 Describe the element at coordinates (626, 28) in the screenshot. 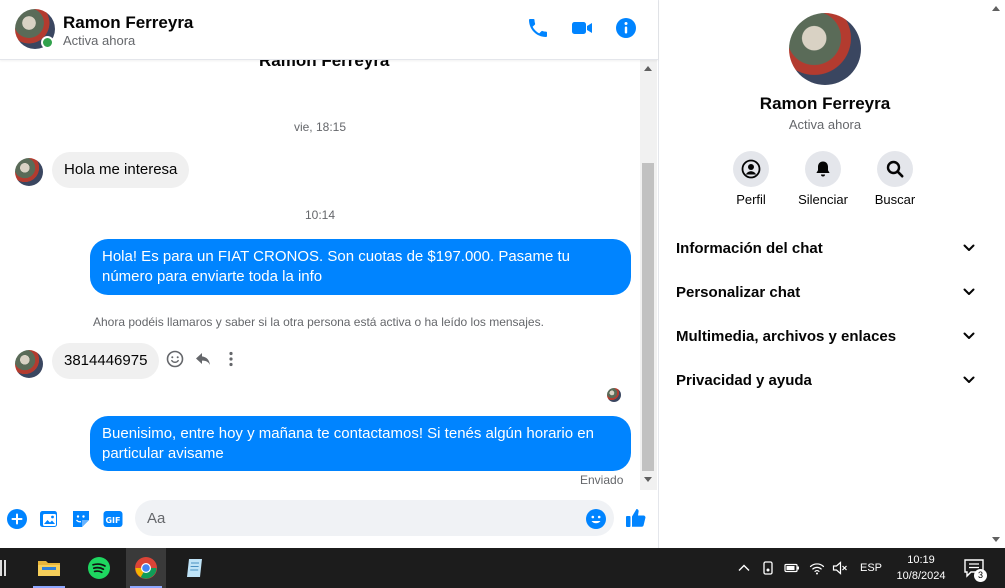

I see `info-icon` at that location.